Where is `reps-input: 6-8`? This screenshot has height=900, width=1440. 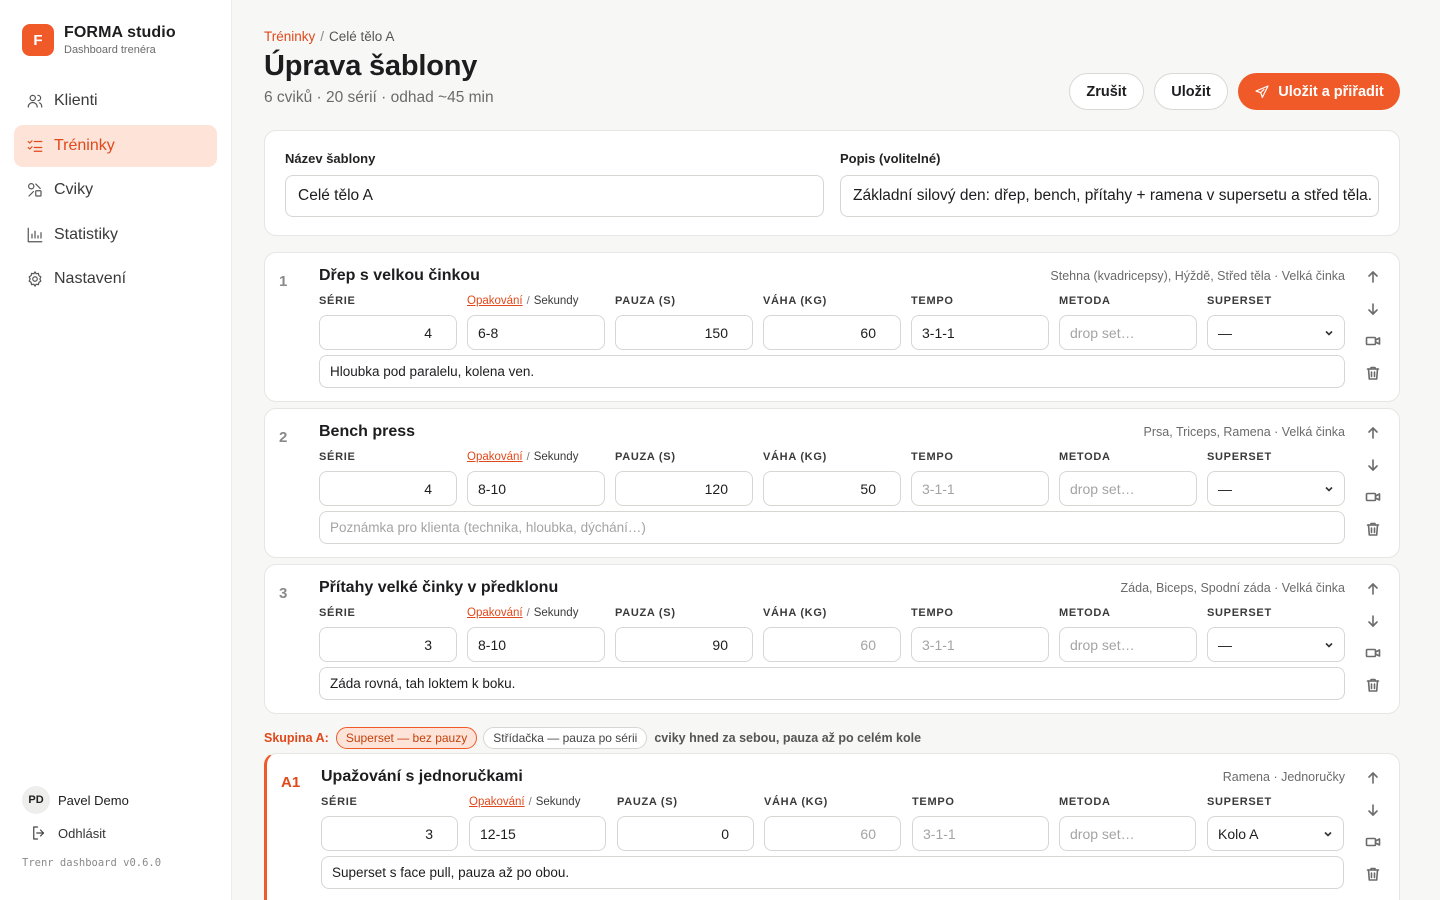 reps-input: 6-8 is located at coordinates (536, 332).